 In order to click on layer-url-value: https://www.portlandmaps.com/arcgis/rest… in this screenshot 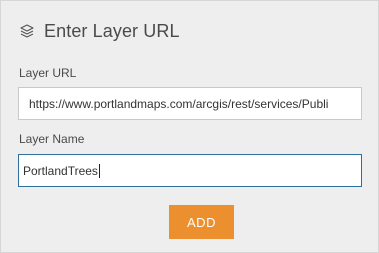, I will do `click(179, 103)`.